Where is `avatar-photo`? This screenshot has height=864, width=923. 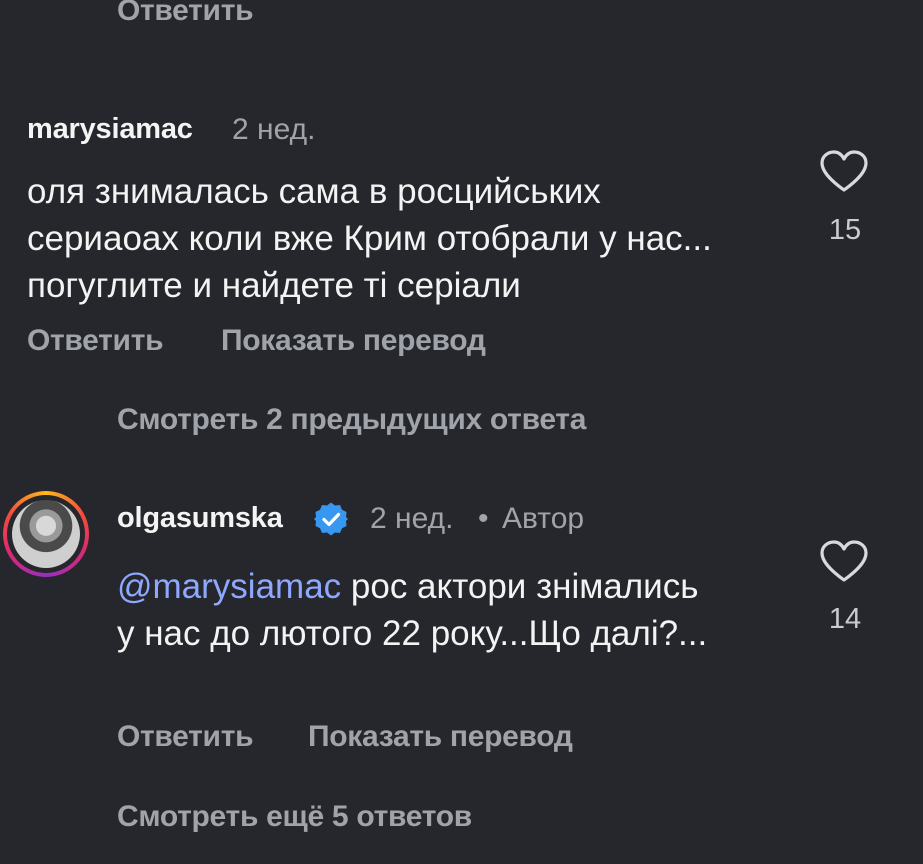
avatar-photo is located at coordinates (46, 534).